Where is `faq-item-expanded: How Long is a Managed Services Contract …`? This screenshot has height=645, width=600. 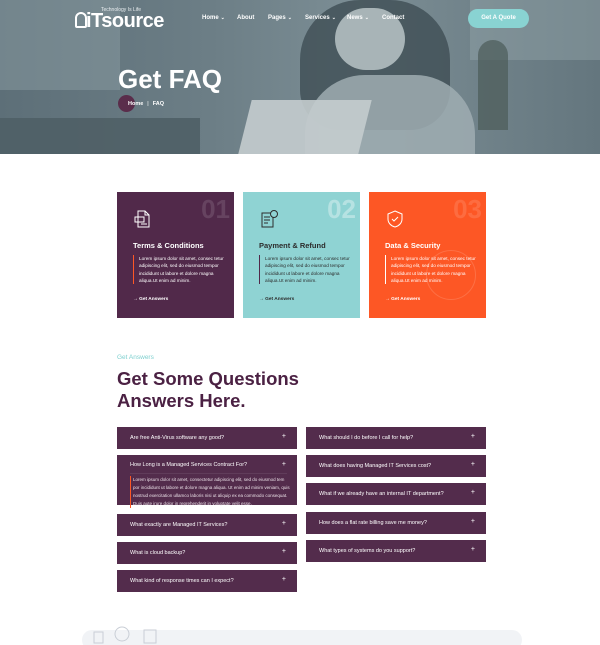 faq-item-expanded: How Long is a Managed Services Contract … is located at coordinates (207, 481).